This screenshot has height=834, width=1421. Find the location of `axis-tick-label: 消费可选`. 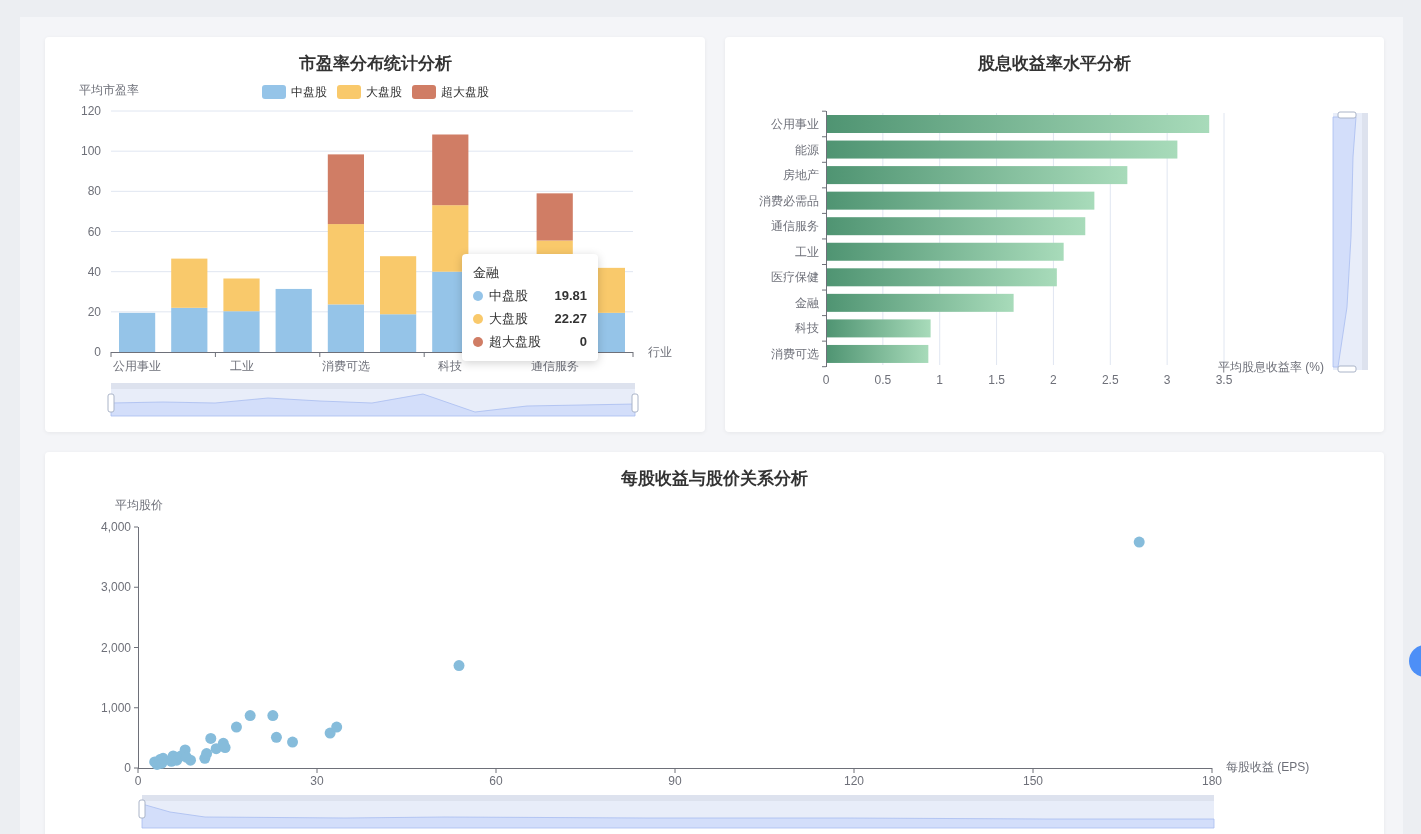

axis-tick-label: 消费可选 is located at coordinates (345, 366).